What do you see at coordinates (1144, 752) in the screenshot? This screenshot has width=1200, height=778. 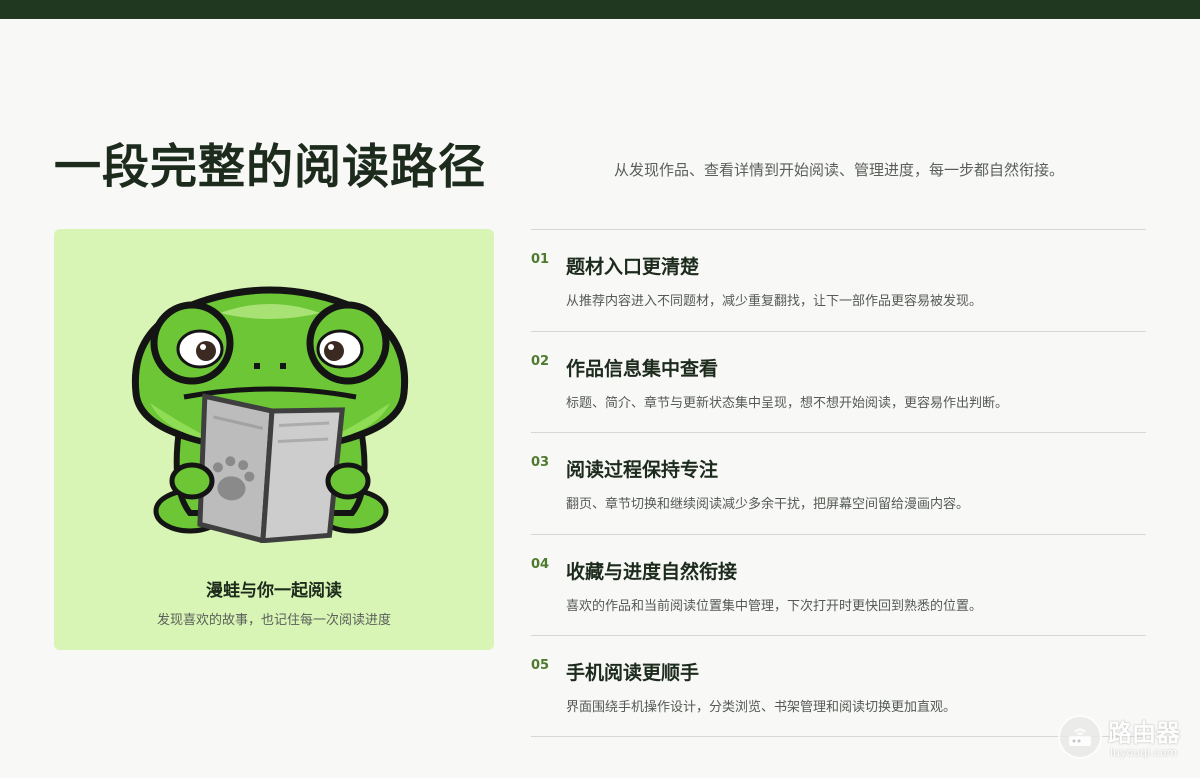 I see `watermark-url: luyouqi.com` at bounding box center [1144, 752].